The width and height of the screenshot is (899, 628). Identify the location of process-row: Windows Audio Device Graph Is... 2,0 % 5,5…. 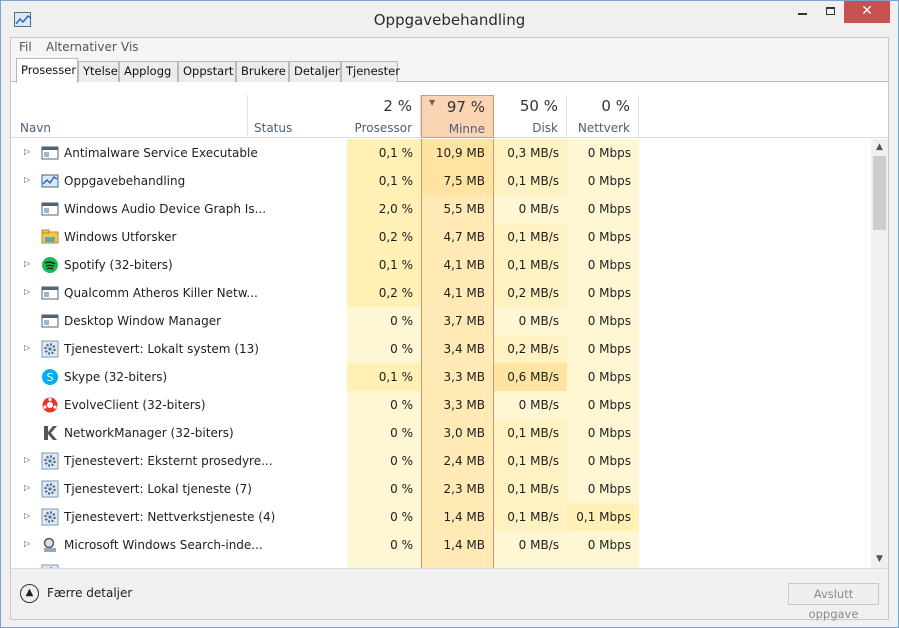
(441, 209).